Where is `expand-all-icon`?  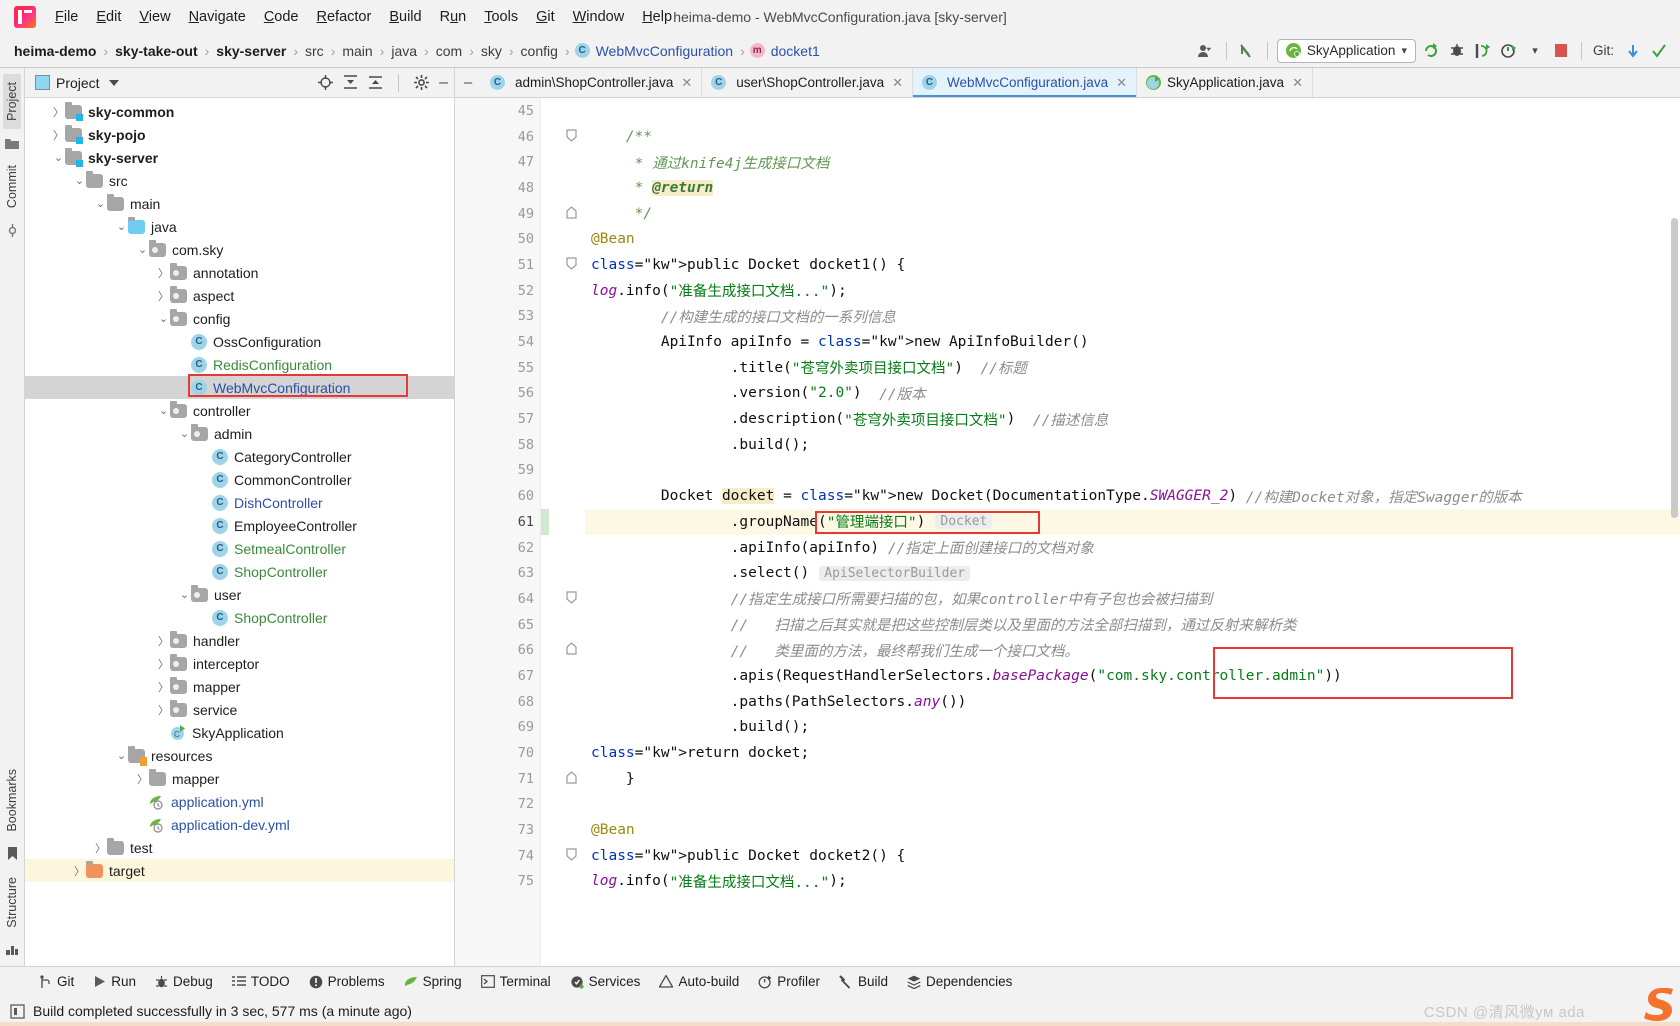 expand-all-icon is located at coordinates (350, 82).